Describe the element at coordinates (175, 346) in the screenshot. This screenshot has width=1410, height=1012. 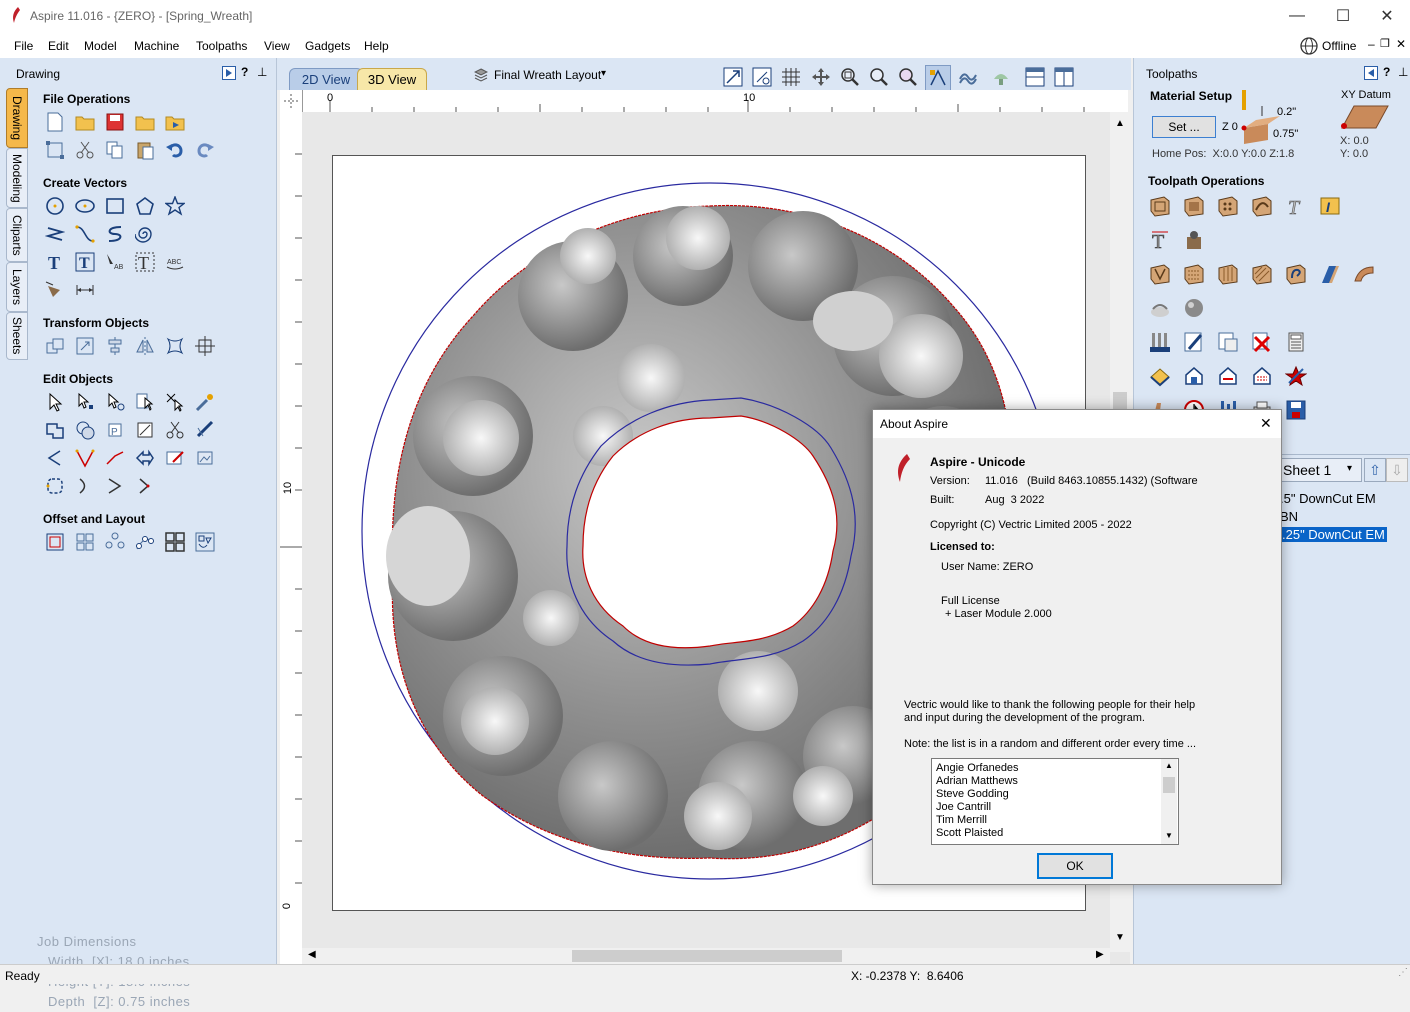
I see `distort-icon` at that location.